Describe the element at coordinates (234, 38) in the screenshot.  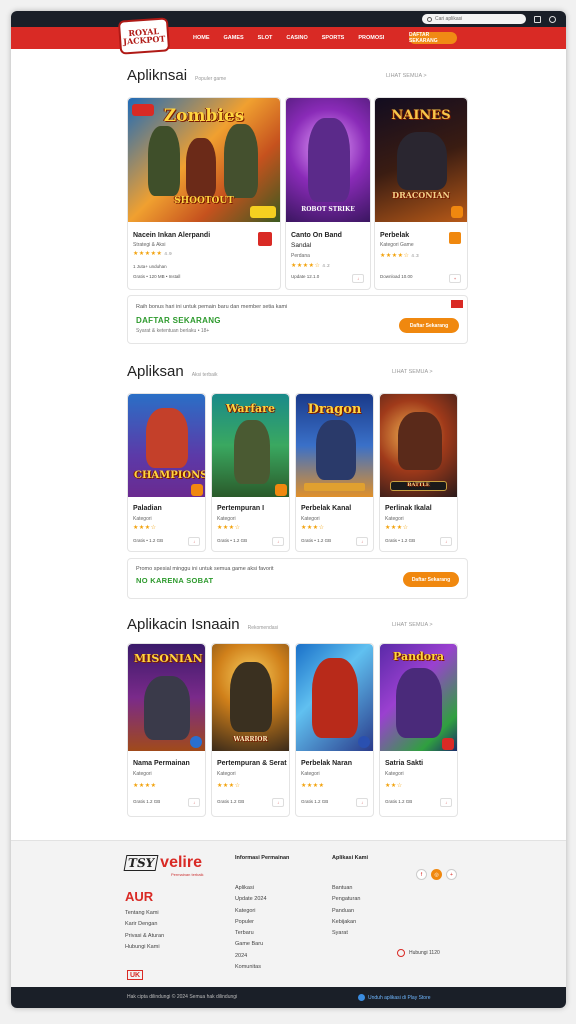
I see `nav-item-games: GAMES` at that location.